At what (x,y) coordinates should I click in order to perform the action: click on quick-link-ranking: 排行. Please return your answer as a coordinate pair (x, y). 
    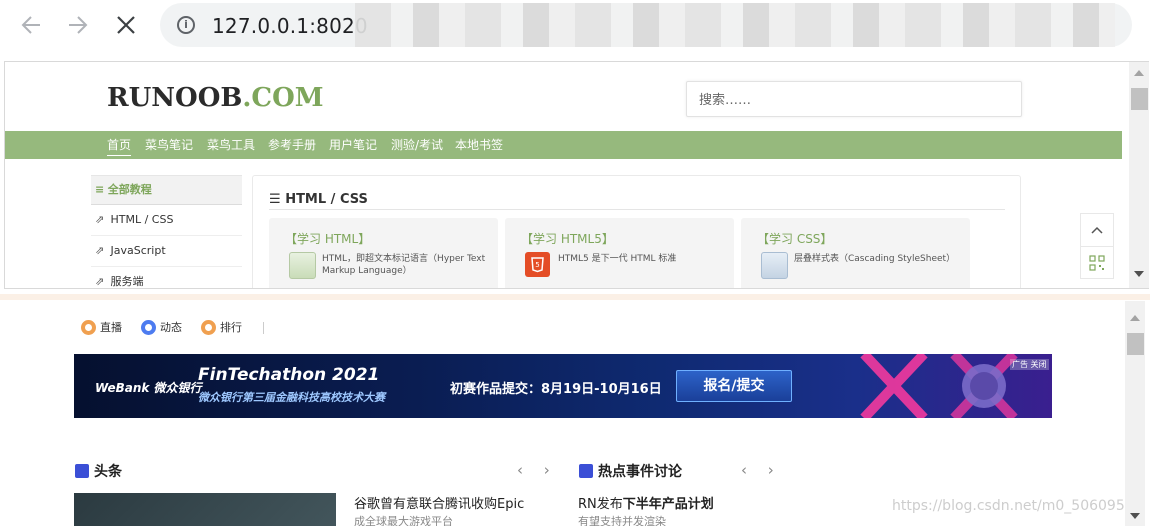
    Looking at the image, I should click on (221, 328).